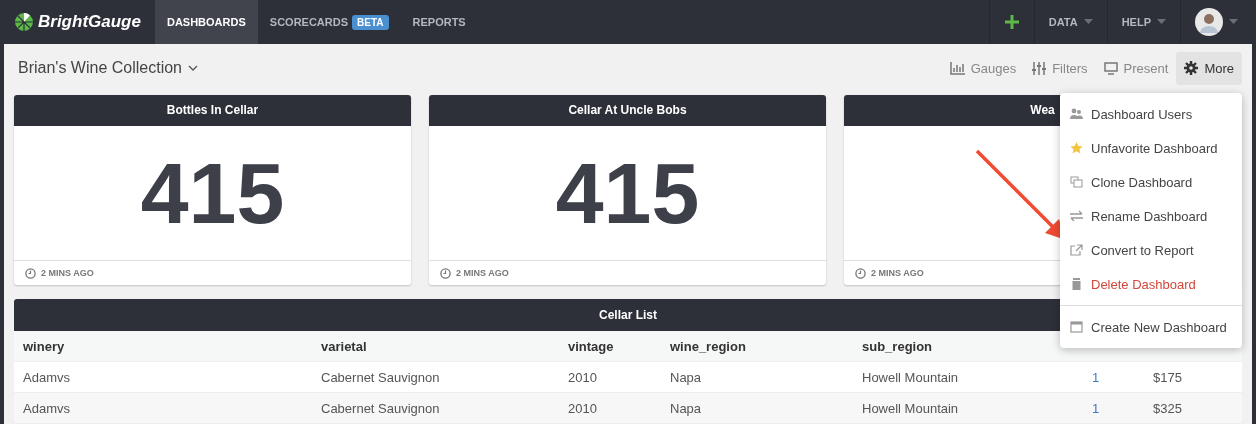 The image size is (1256, 424). I want to click on card-title: Bottles In Cellar, so click(212, 110).